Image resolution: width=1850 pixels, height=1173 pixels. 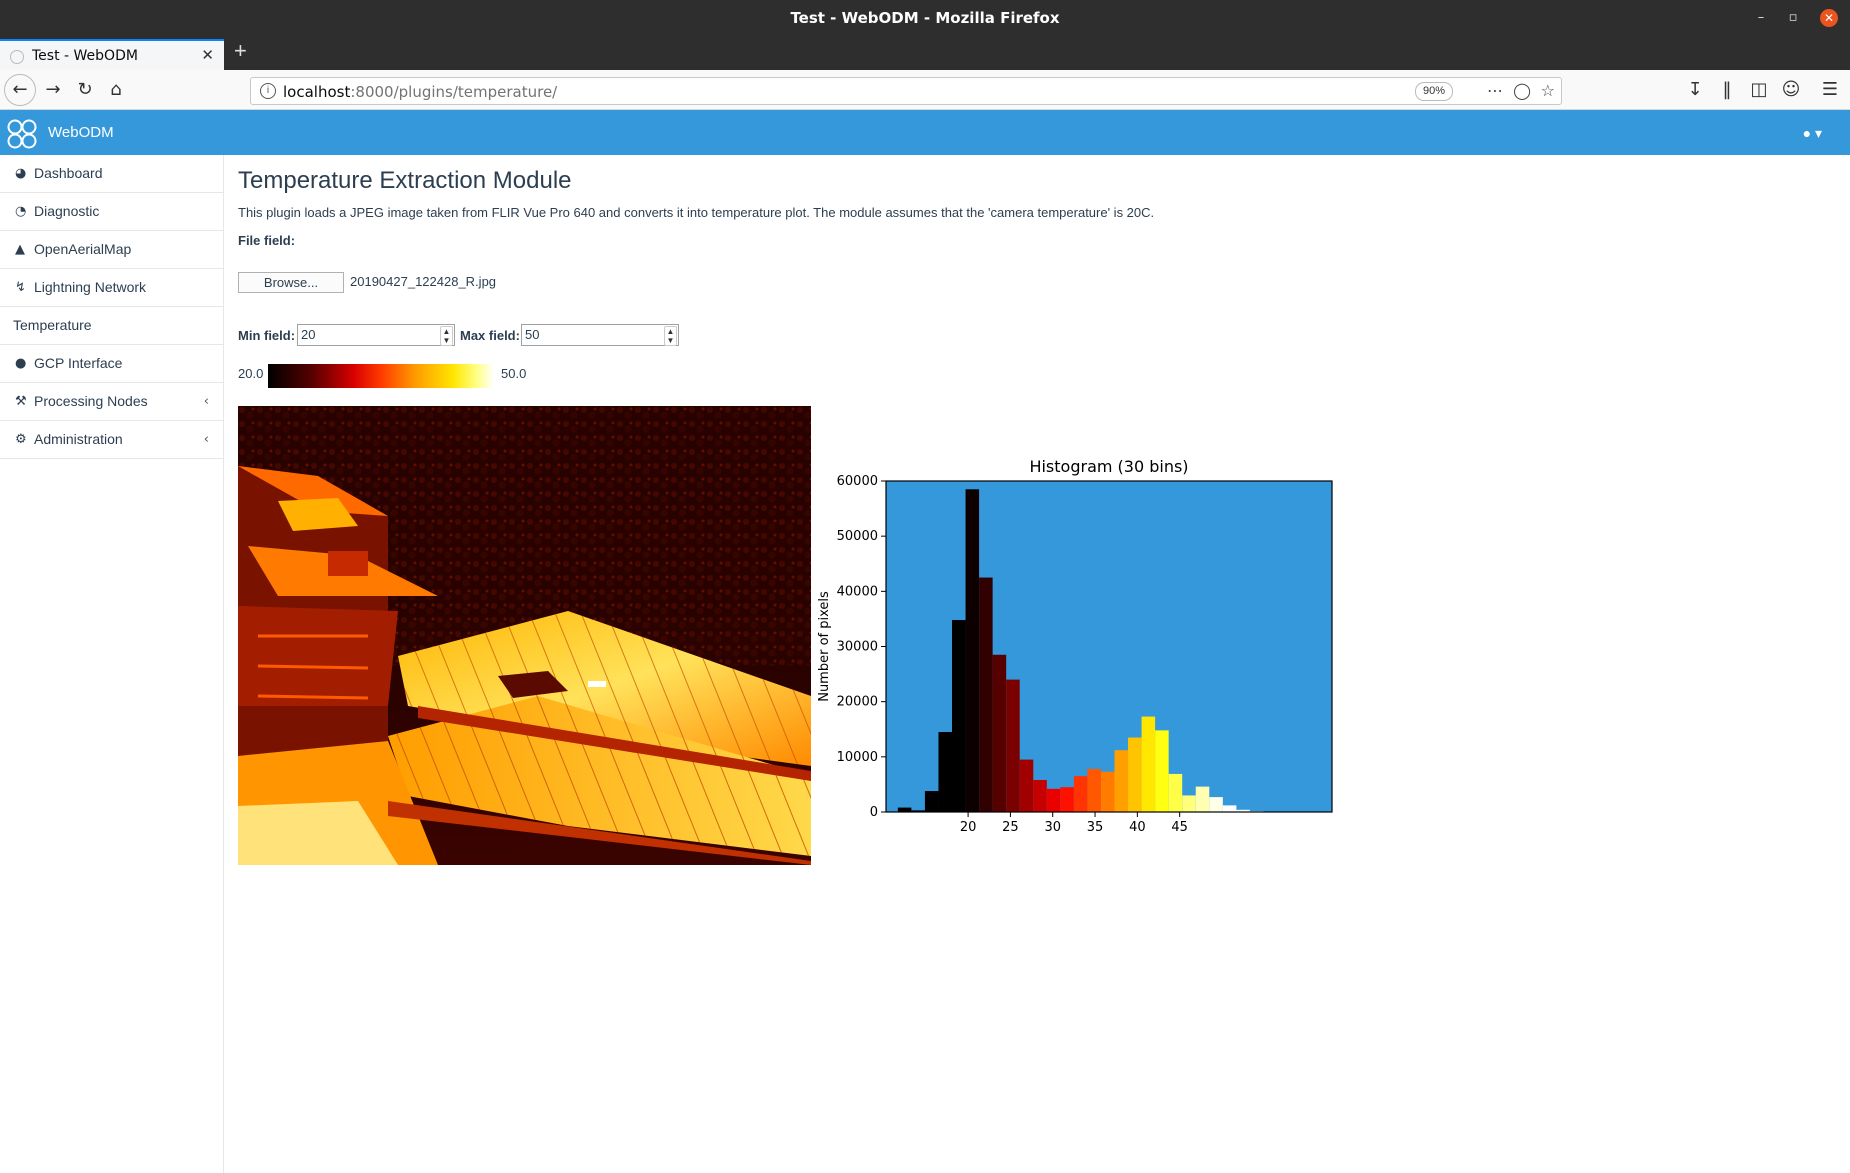 What do you see at coordinates (381, 376) in the screenshot?
I see `temperature-colorbar` at bounding box center [381, 376].